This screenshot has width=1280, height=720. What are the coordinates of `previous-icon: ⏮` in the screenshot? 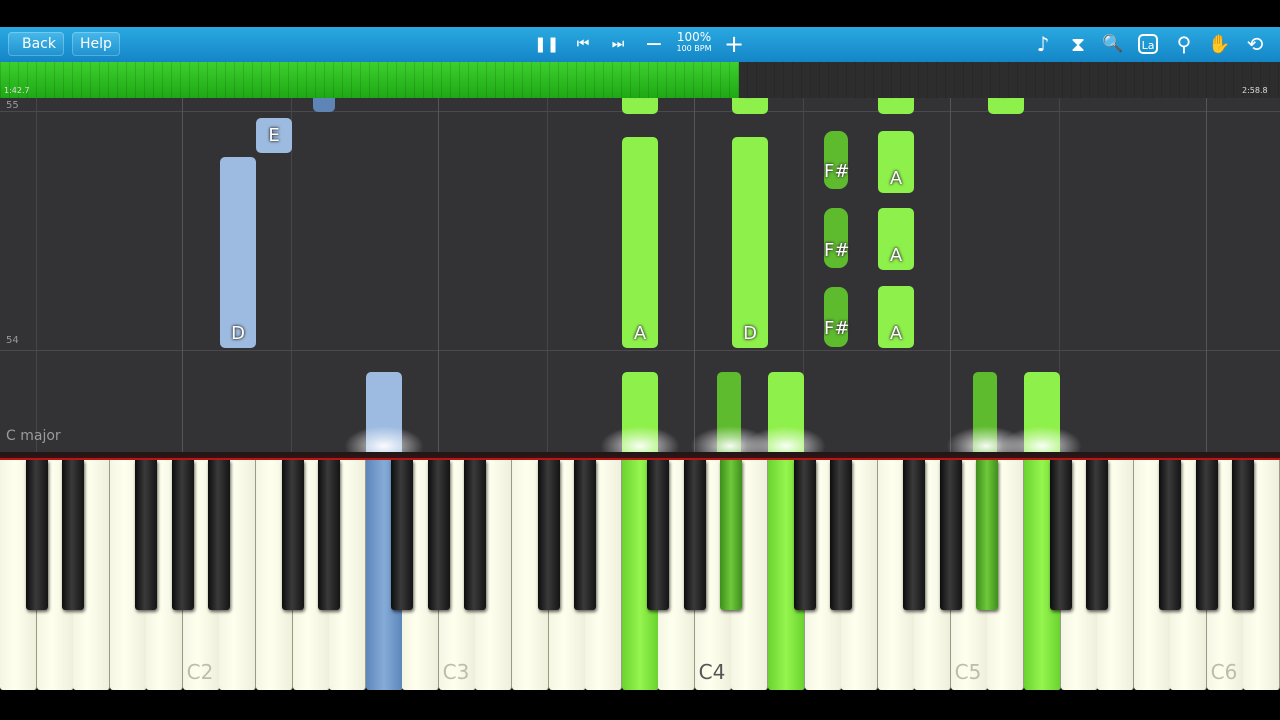 It's located at (583, 44).